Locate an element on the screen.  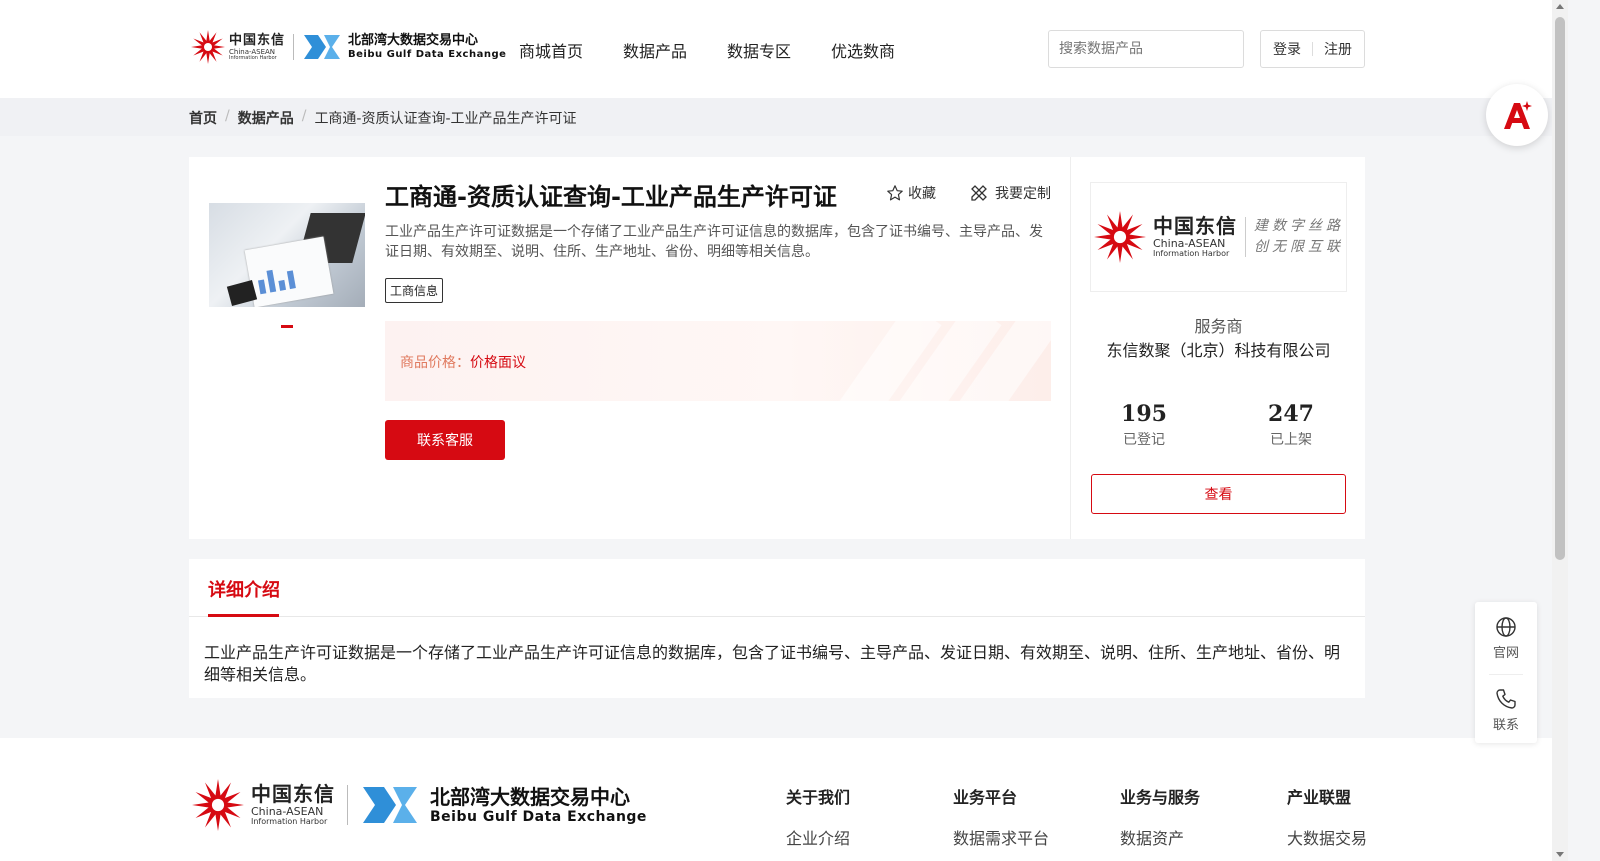
customize-label: 我要定制 is located at coordinates (1023, 194).